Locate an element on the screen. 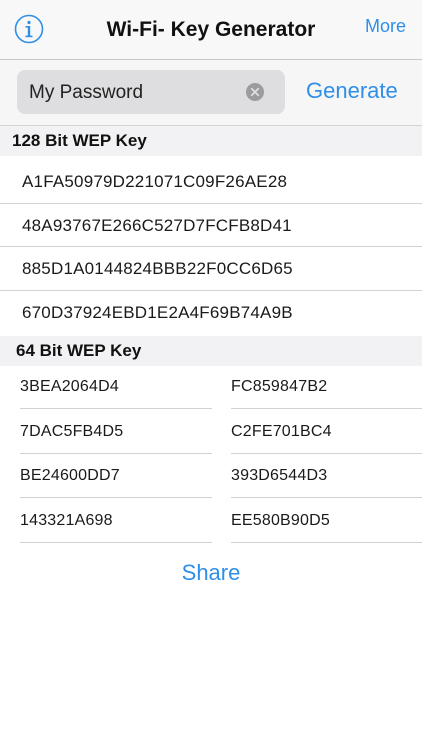 The width and height of the screenshot is (422, 750). page-title: Wi-Fi- Key Generator is located at coordinates (211, 29).